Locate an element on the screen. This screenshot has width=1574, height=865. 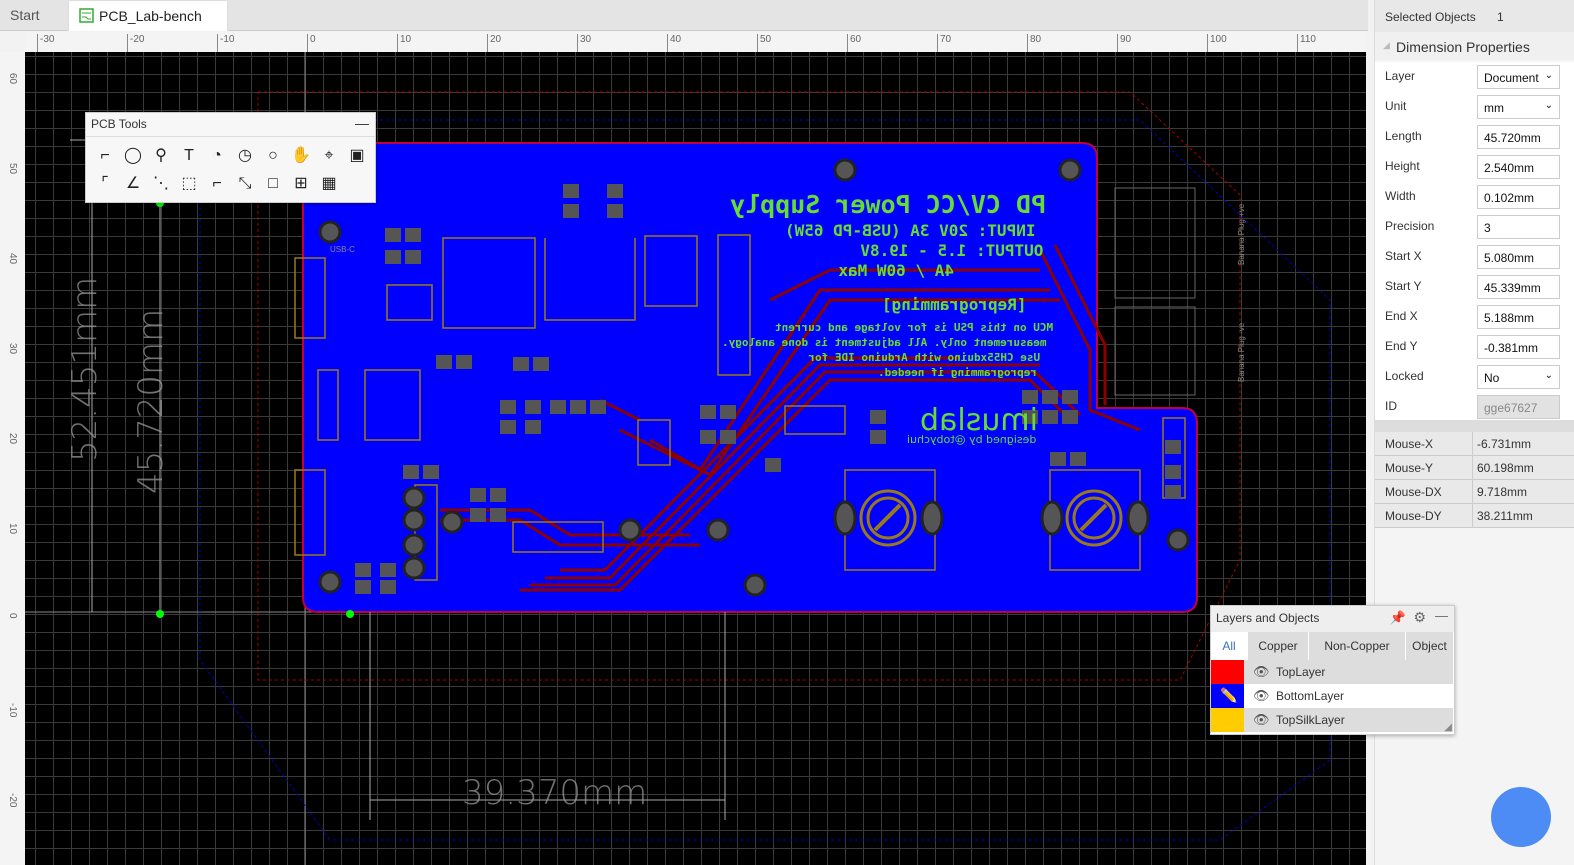
ruler-tick-label: -20 is located at coordinates (12, 800).